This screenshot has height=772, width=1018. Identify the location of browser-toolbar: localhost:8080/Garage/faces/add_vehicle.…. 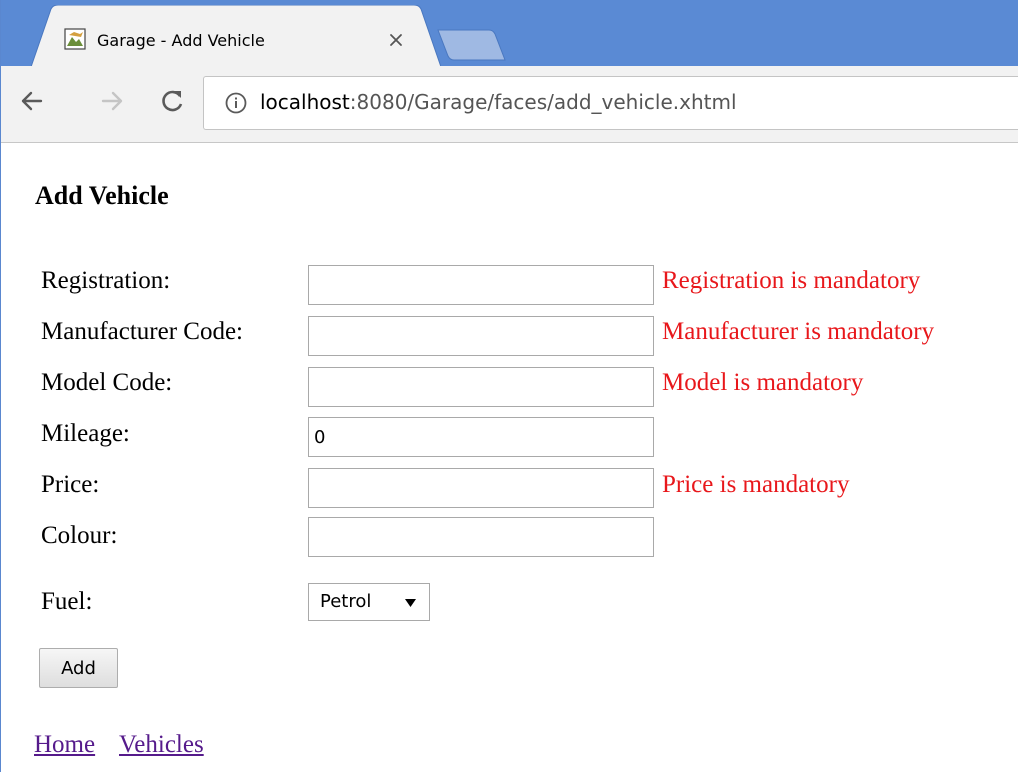
(509, 104).